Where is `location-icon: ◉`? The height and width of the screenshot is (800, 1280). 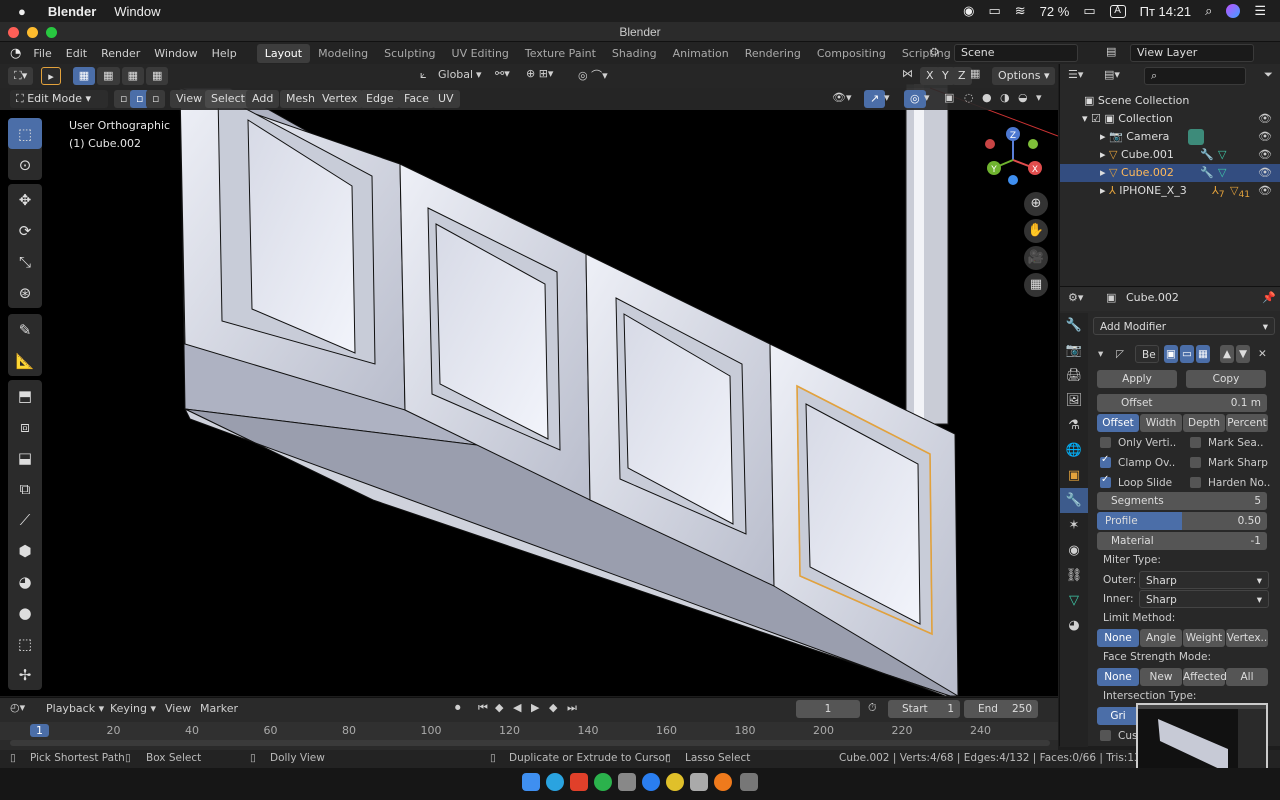 location-icon: ◉ is located at coordinates (968, 11).